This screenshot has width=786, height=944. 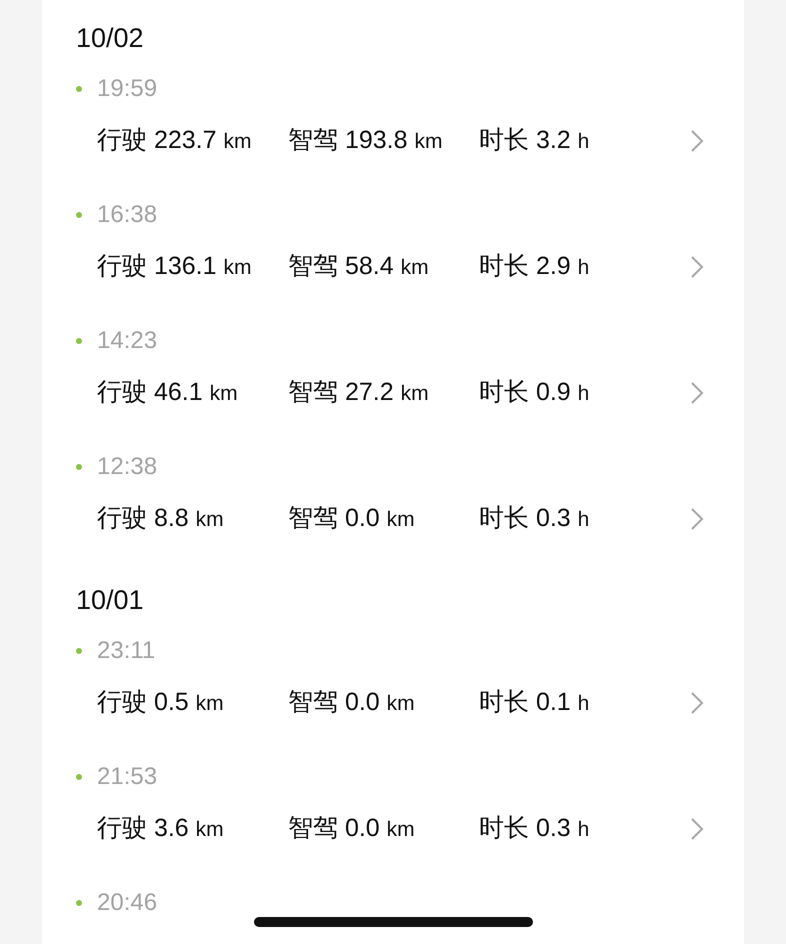 I want to click on date-heading: 10/02, so click(x=110, y=38).